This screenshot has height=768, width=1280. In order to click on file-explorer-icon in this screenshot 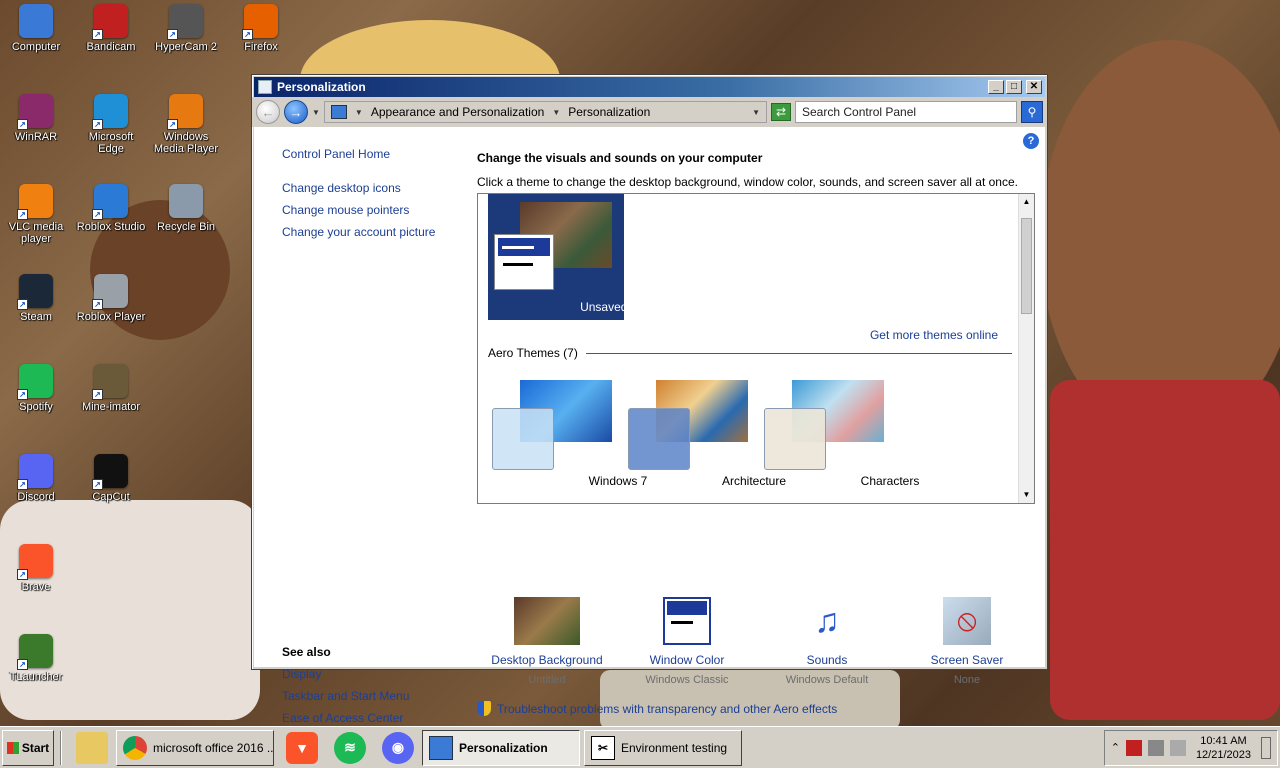, I will do `click(92, 747)`.